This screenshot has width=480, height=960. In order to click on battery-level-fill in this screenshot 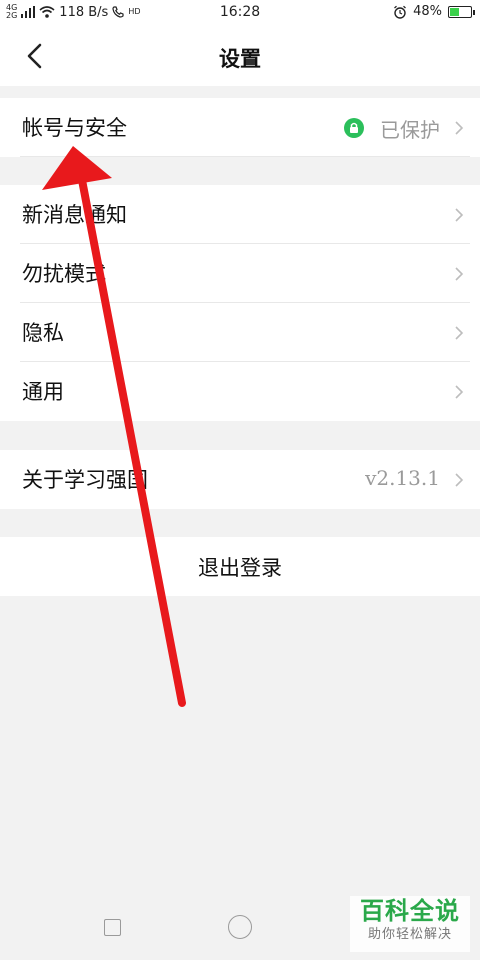, I will do `click(455, 11)`.